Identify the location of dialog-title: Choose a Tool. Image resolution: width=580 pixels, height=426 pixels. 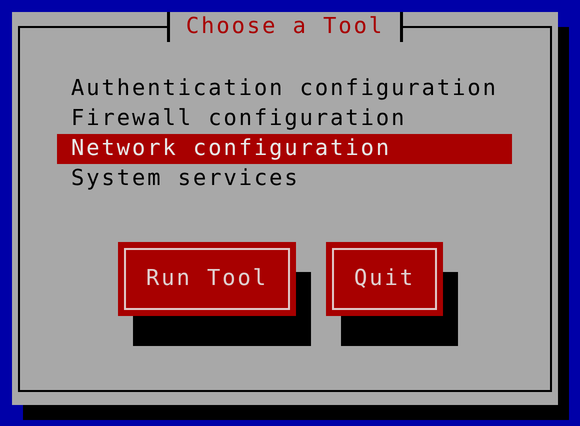
(285, 27).